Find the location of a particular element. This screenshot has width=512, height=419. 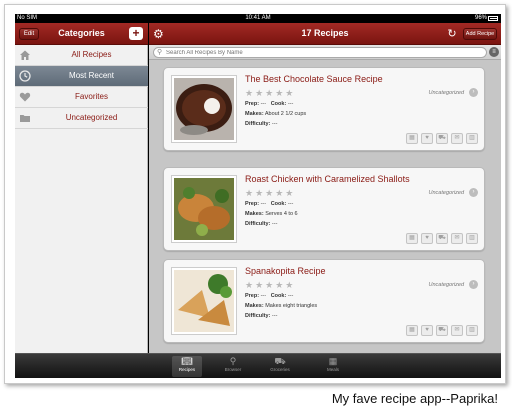

recipe-title: The Best Chocolate Sauce Recipe is located at coordinates (314, 79).